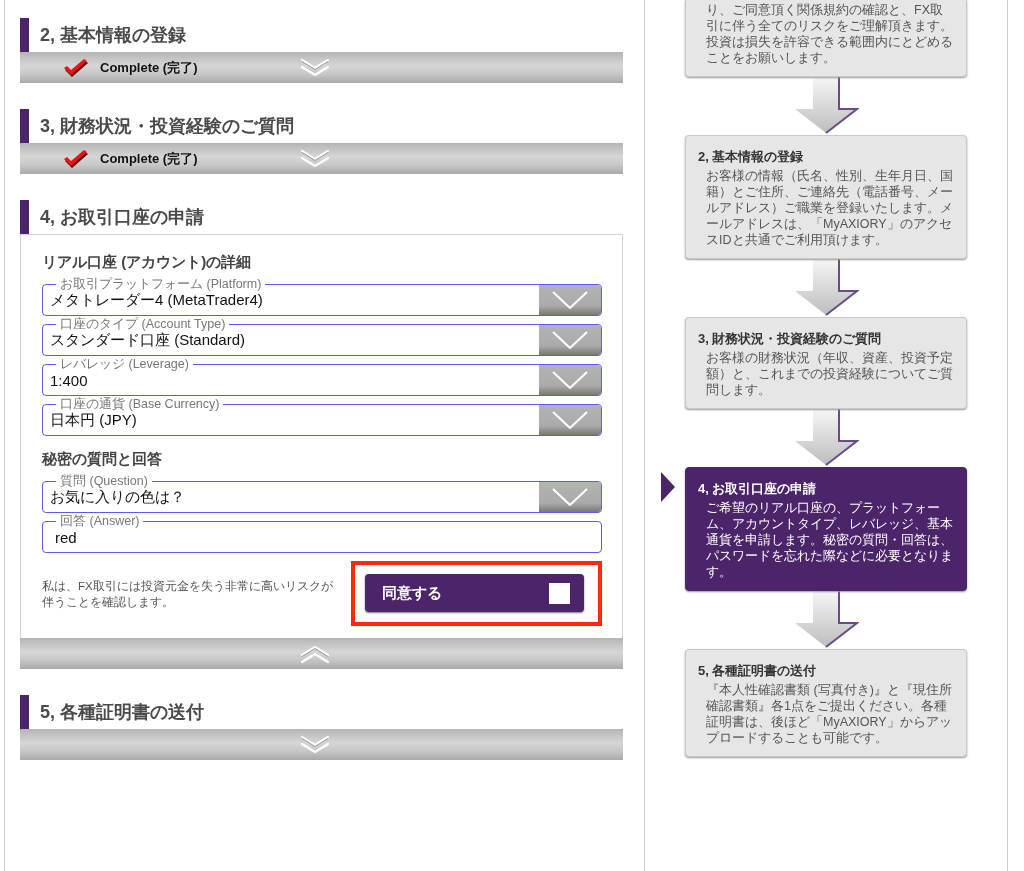 The width and height of the screenshot is (1024, 871). What do you see at coordinates (322, 534) in the screenshot?
I see `answer-field: 回答 (Answer) red` at bounding box center [322, 534].